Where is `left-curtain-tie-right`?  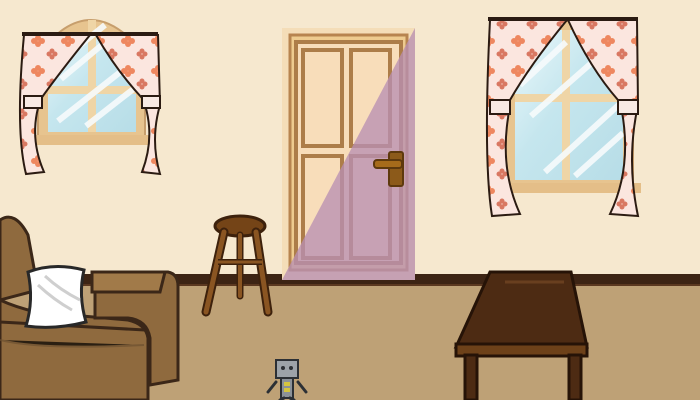
left-curtain-tie-right is located at coordinates (151, 102).